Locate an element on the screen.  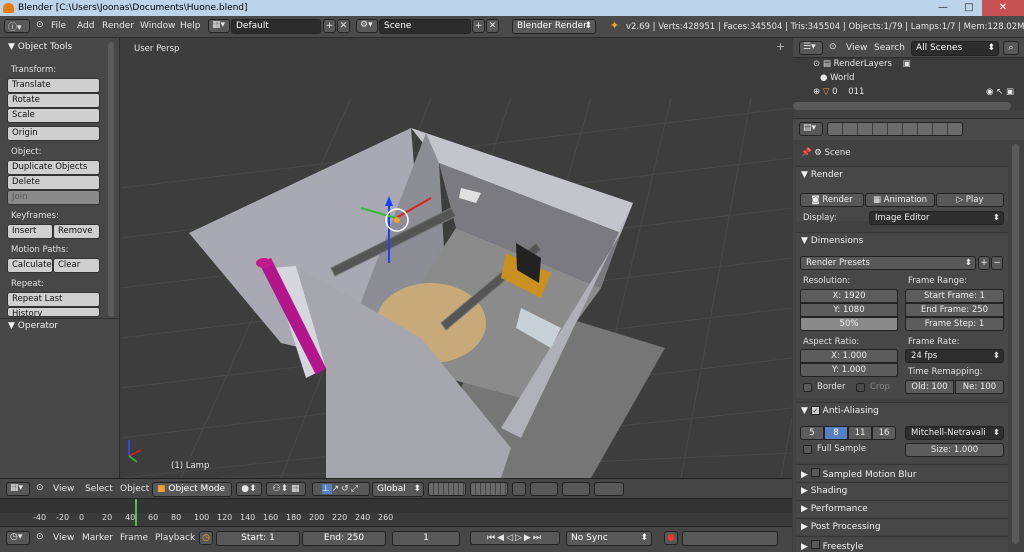
scene-icon: ⚙▾ is located at coordinates (367, 26).